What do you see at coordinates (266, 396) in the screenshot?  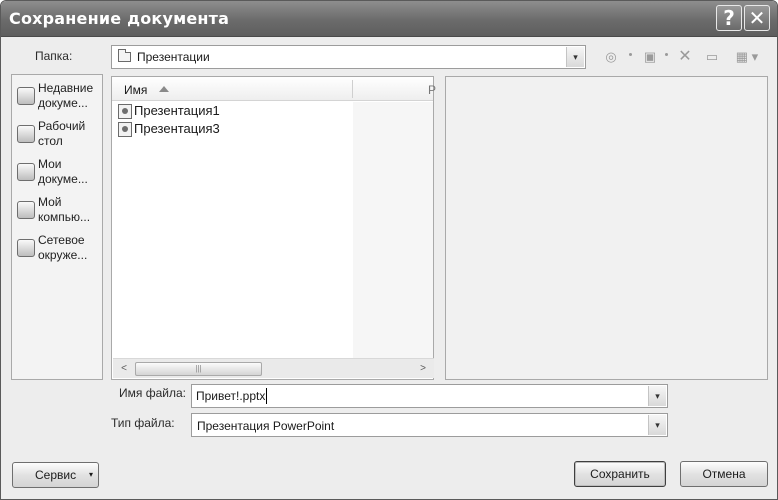 I see `text-caret` at bounding box center [266, 396].